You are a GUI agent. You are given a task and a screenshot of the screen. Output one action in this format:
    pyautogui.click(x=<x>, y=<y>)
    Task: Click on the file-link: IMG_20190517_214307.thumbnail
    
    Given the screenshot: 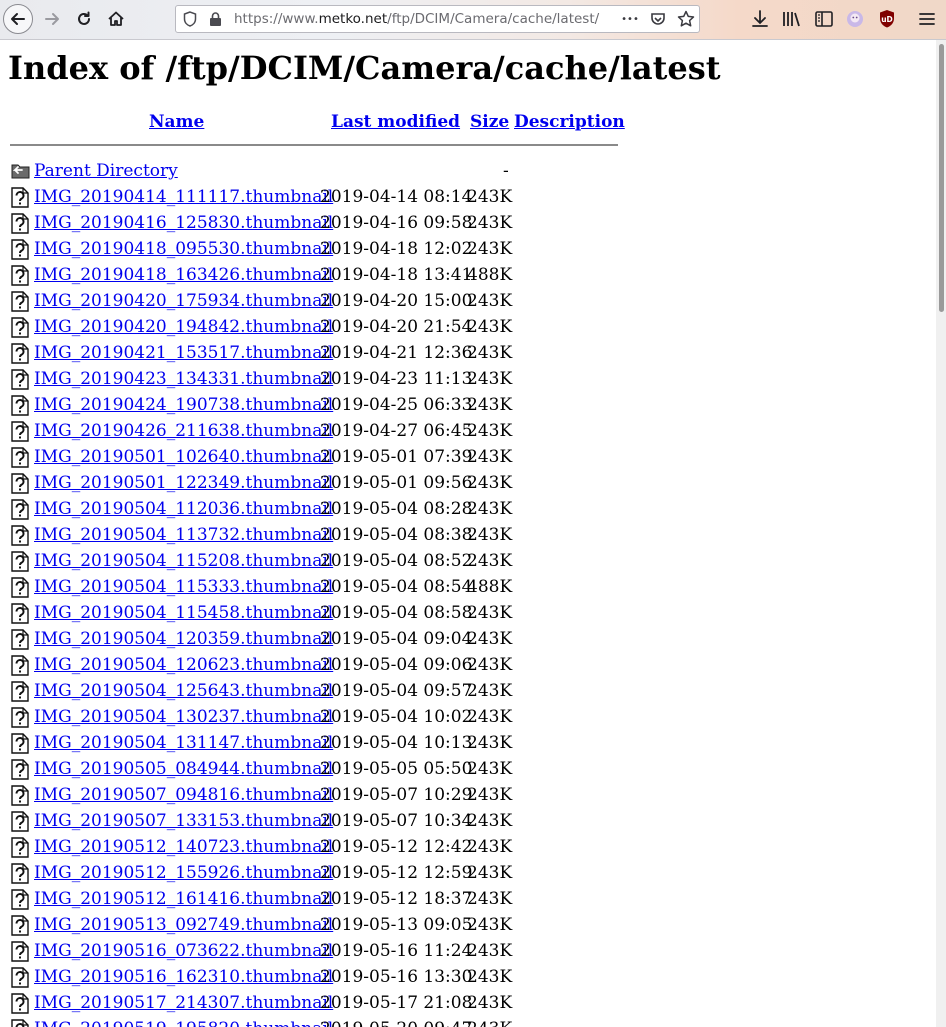 What is the action you would take?
    pyautogui.click(x=183, y=1003)
    